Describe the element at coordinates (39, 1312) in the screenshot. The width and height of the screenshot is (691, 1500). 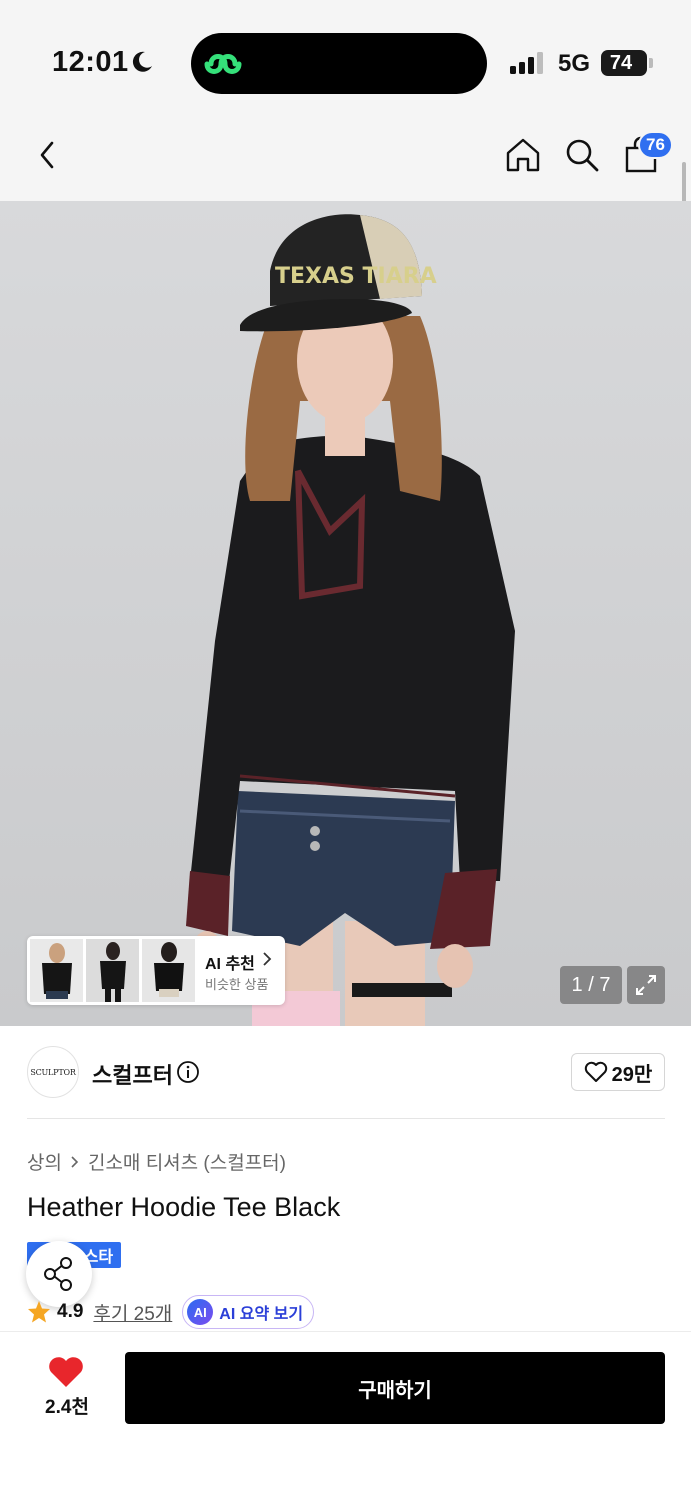
I see `star-icon` at that location.